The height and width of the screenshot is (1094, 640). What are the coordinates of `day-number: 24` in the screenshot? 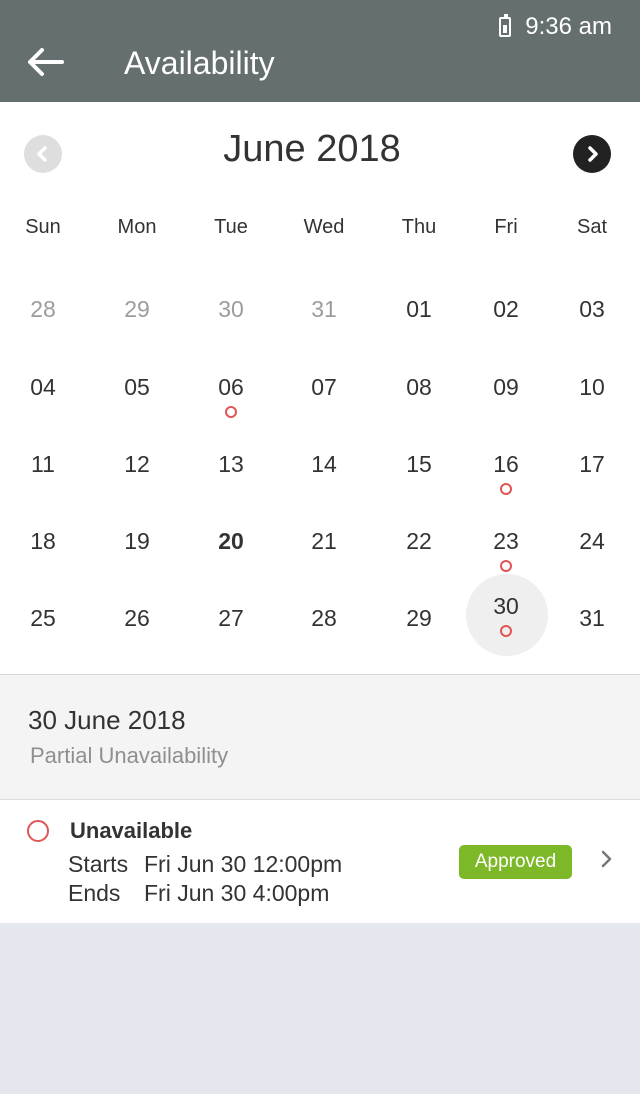 It's located at (592, 541).